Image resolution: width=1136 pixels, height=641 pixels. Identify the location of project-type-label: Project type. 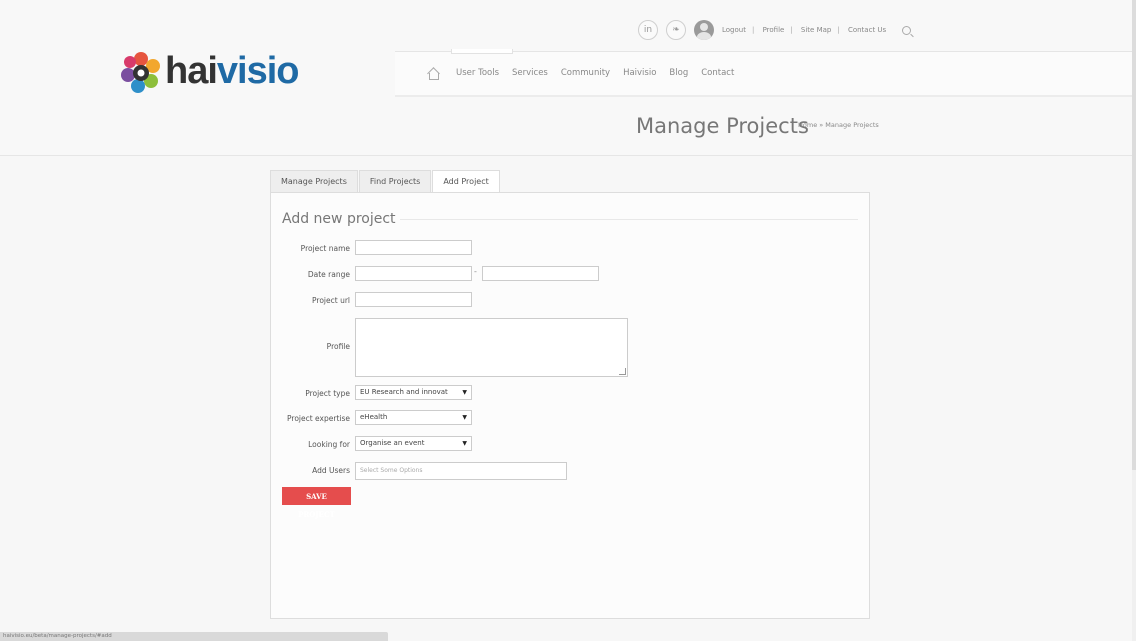
(327, 393).